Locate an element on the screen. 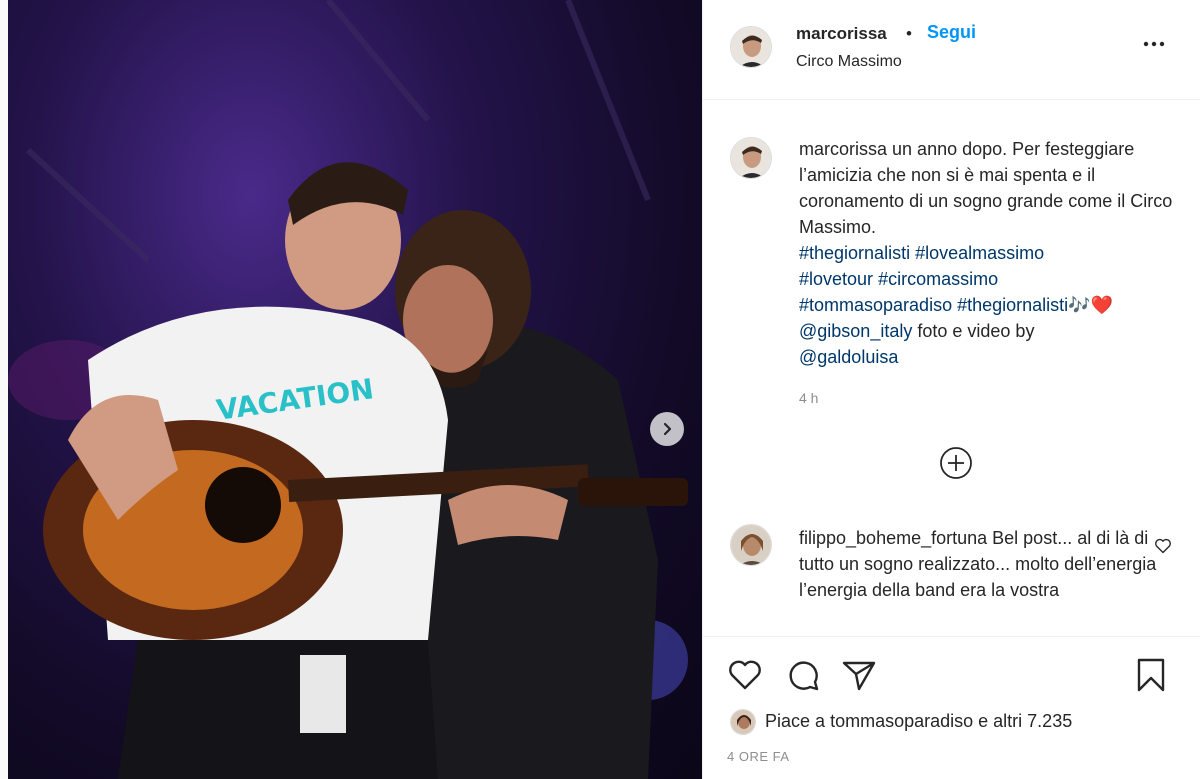  plus-circle-icon is located at coordinates (956, 463).